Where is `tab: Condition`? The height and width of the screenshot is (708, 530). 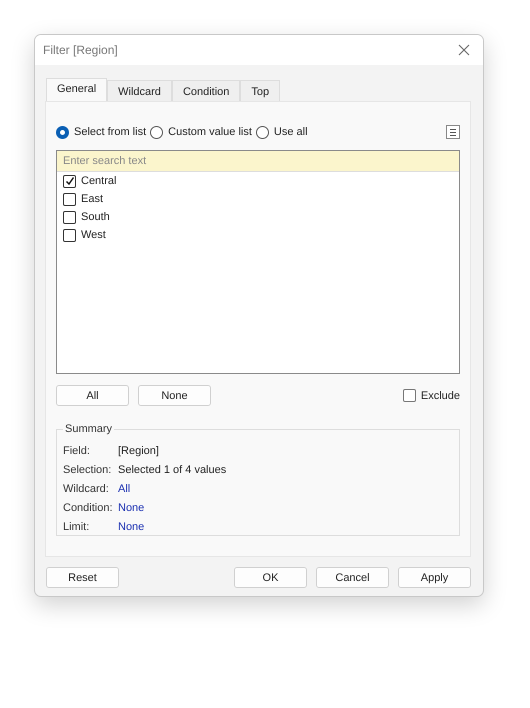
tab: Condition is located at coordinates (206, 90).